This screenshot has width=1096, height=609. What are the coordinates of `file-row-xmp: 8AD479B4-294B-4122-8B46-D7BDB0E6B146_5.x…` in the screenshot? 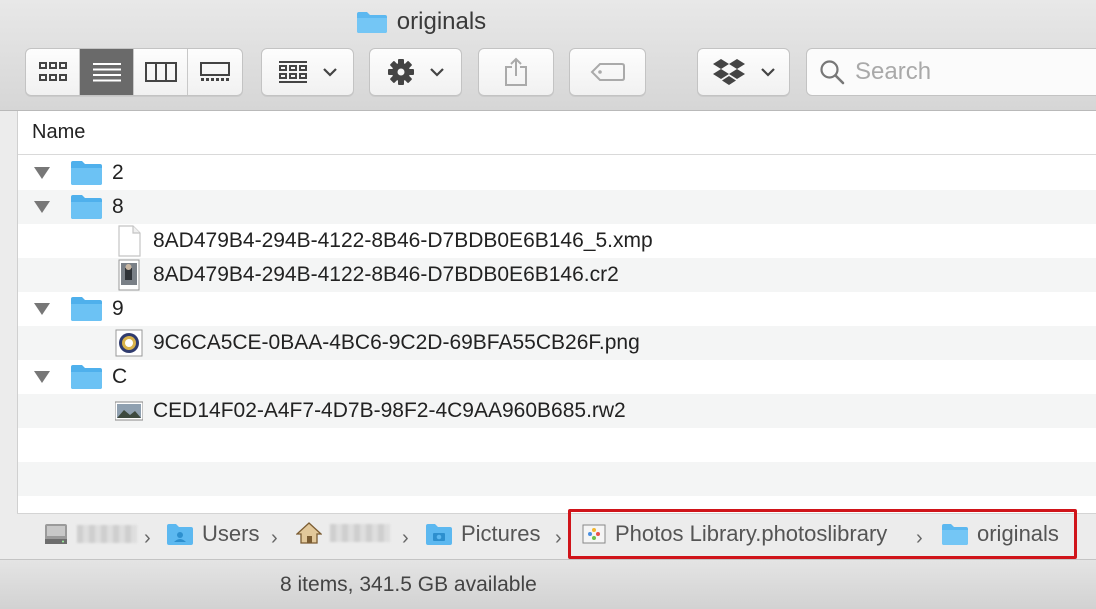 It's located at (557, 241).